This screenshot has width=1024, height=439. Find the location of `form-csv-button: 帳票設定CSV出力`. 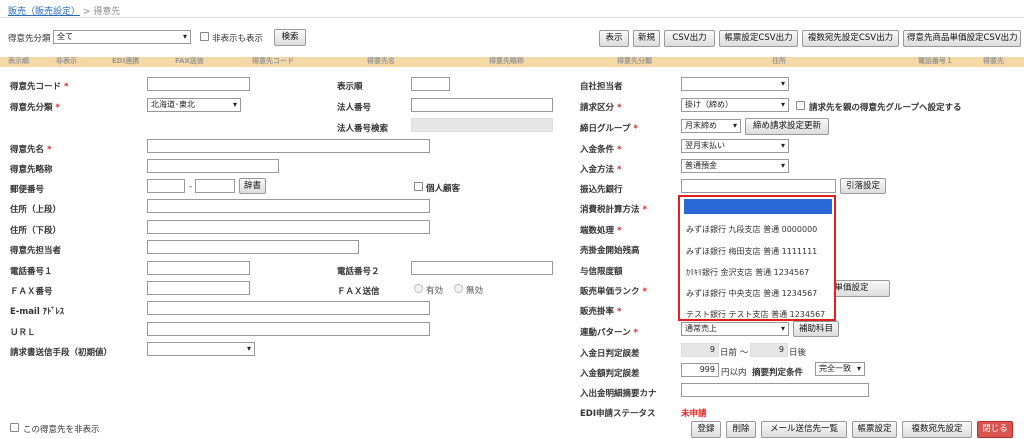

form-csv-button: 帳票設定CSV出力 is located at coordinates (758, 38).